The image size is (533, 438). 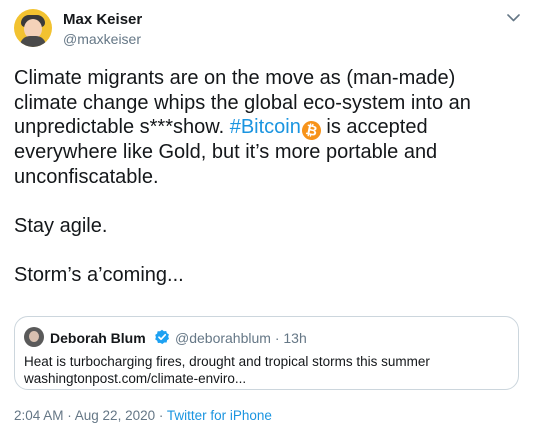 What do you see at coordinates (102, 19) in the screenshot?
I see `author-name: Max Keiser` at bounding box center [102, 19].